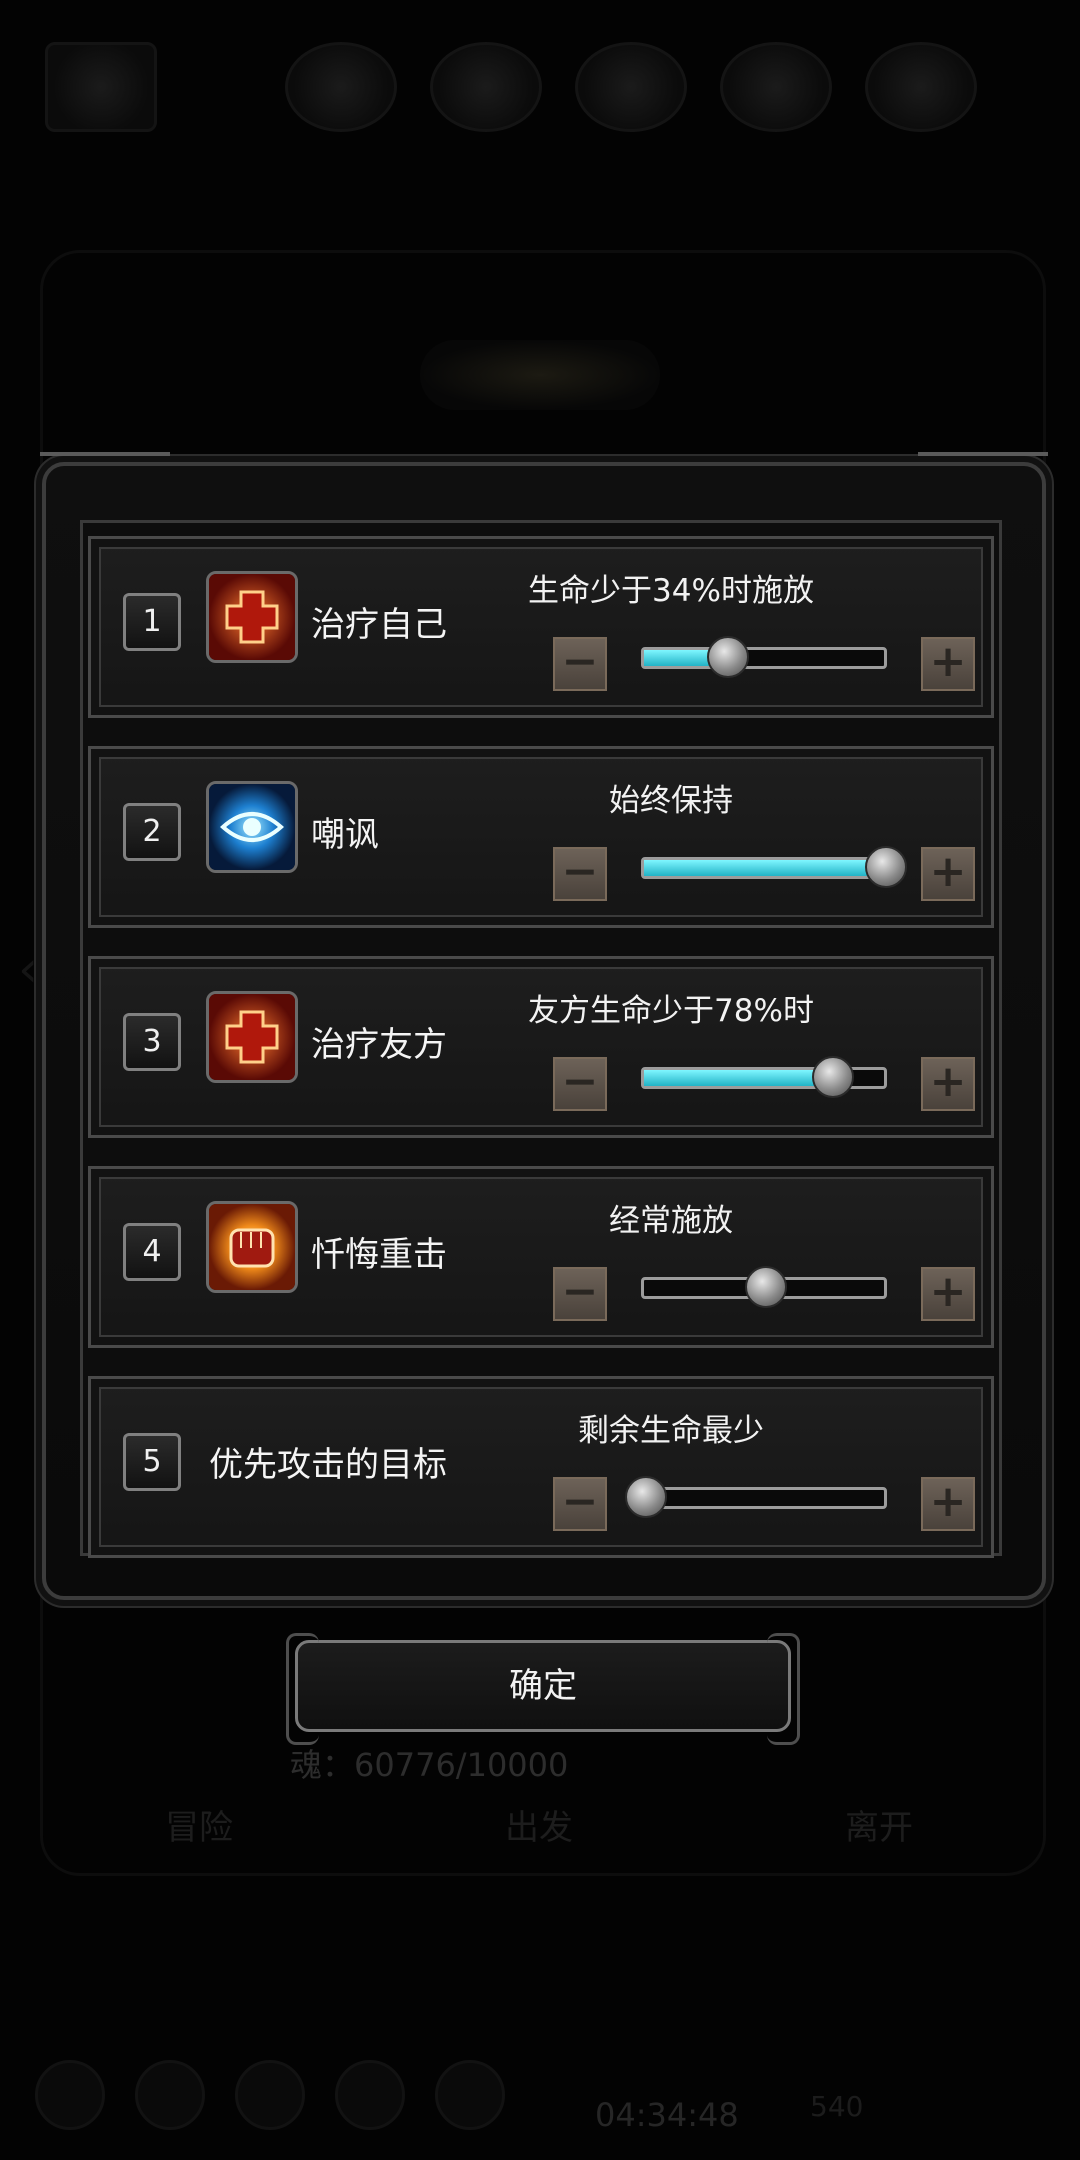 The image size is (1080, 2160). What do you see at coordinates (429, 1765) in the screenshot?
I see `soul-counter: 魂：60776/10000` at bounding box center [429, 1765].